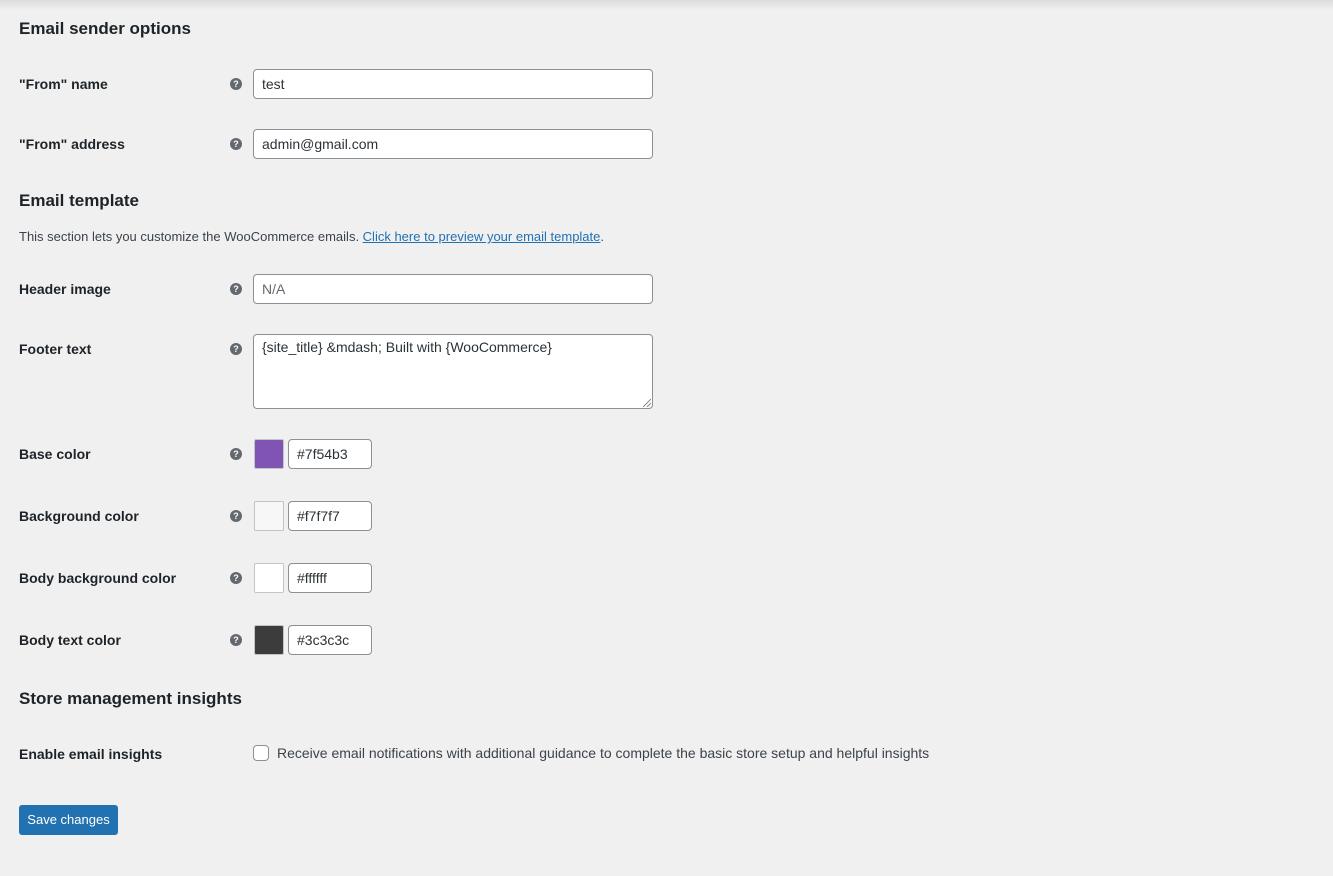 The width and height of the screenshot is (1333, 876). What do you see at coordinates (453, 84) in the screenshot?
I see `from-name-input: test` at bounding box center [453, 84].